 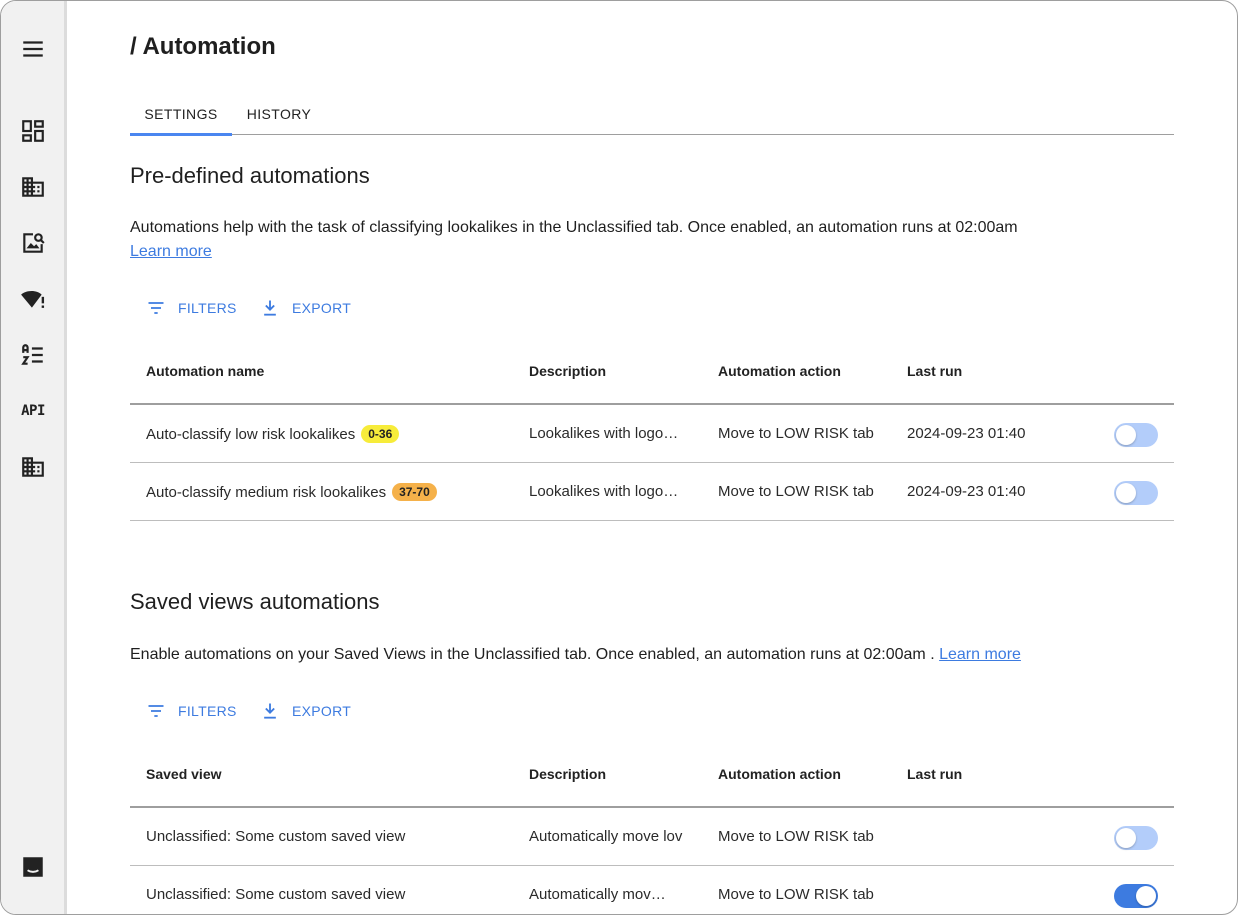 I want to click on saved-views-filters-button: FILTERS, so click(x=191, y=711).